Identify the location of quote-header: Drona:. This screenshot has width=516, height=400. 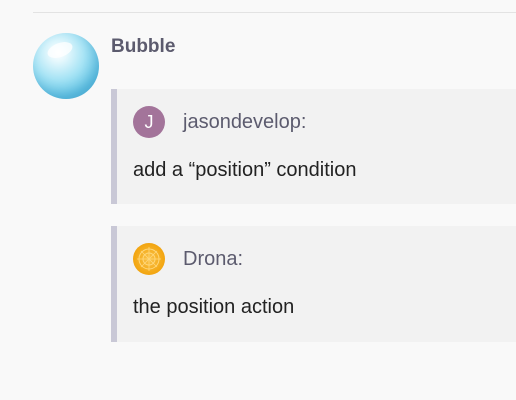
(188, 259).